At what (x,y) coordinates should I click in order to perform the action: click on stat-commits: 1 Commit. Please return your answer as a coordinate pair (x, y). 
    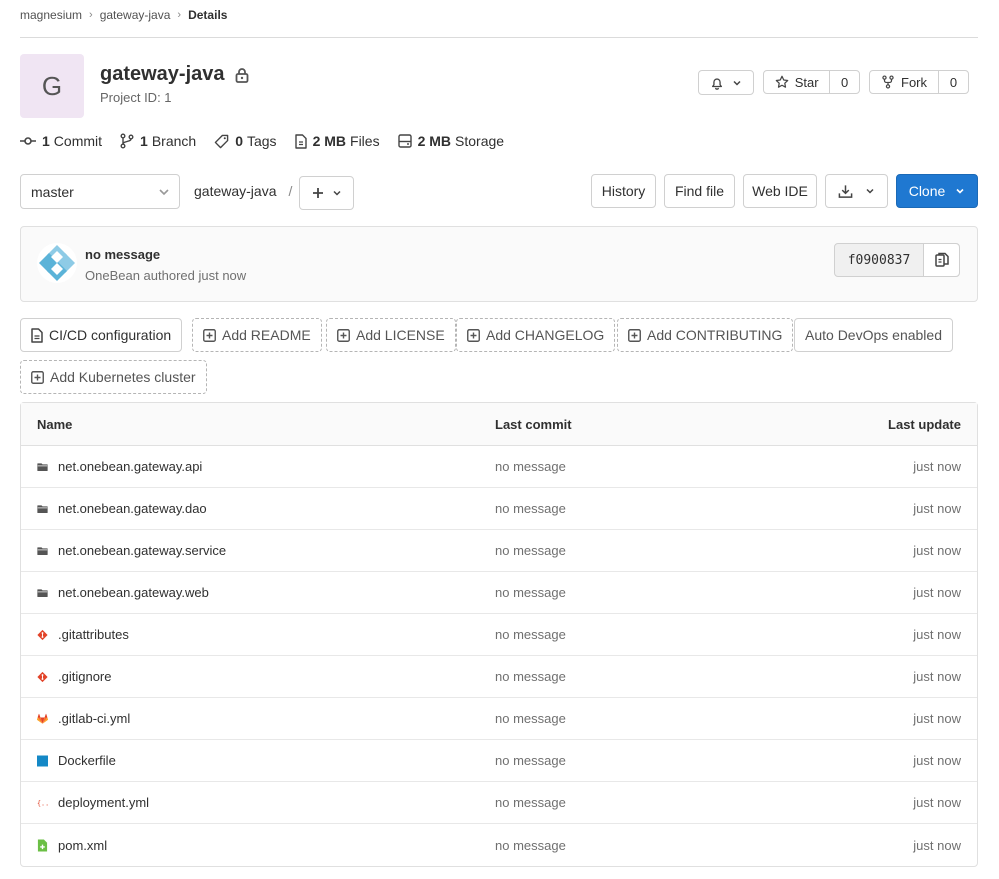
    Looking at the image, I should click on (61, 141).